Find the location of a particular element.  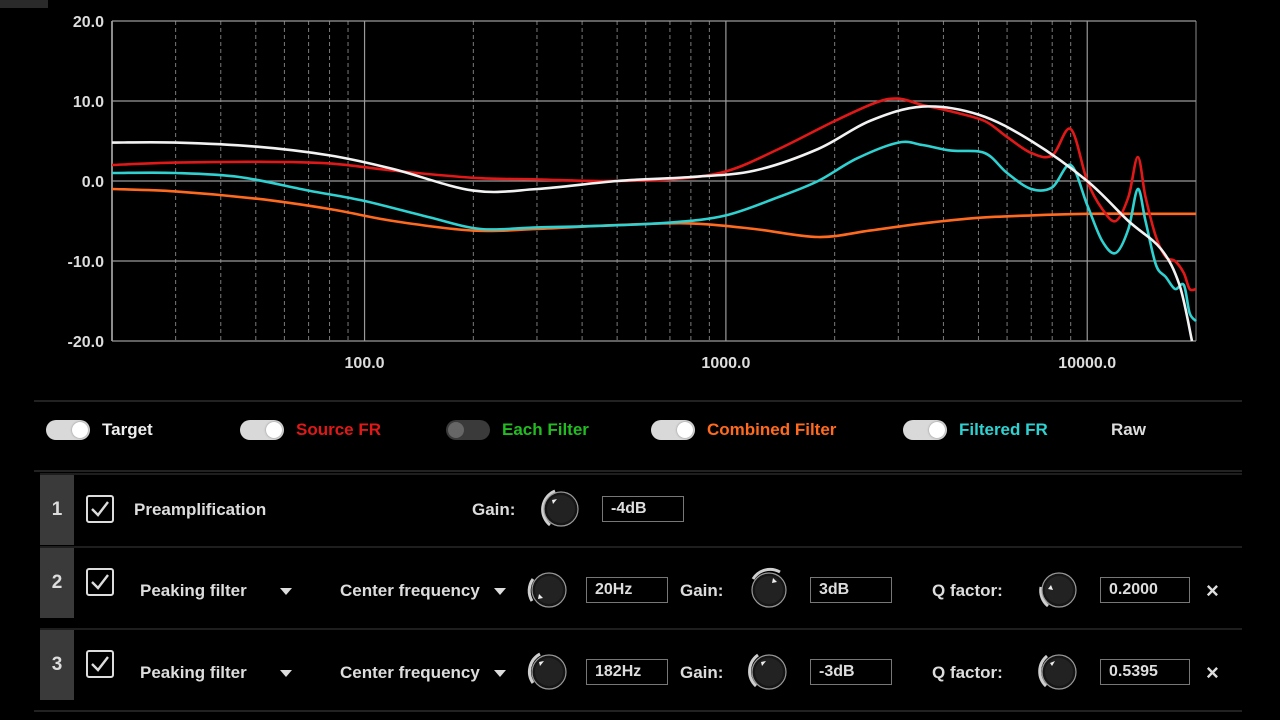

frequency-input: 20Hz is located at coordinates (627, 590).